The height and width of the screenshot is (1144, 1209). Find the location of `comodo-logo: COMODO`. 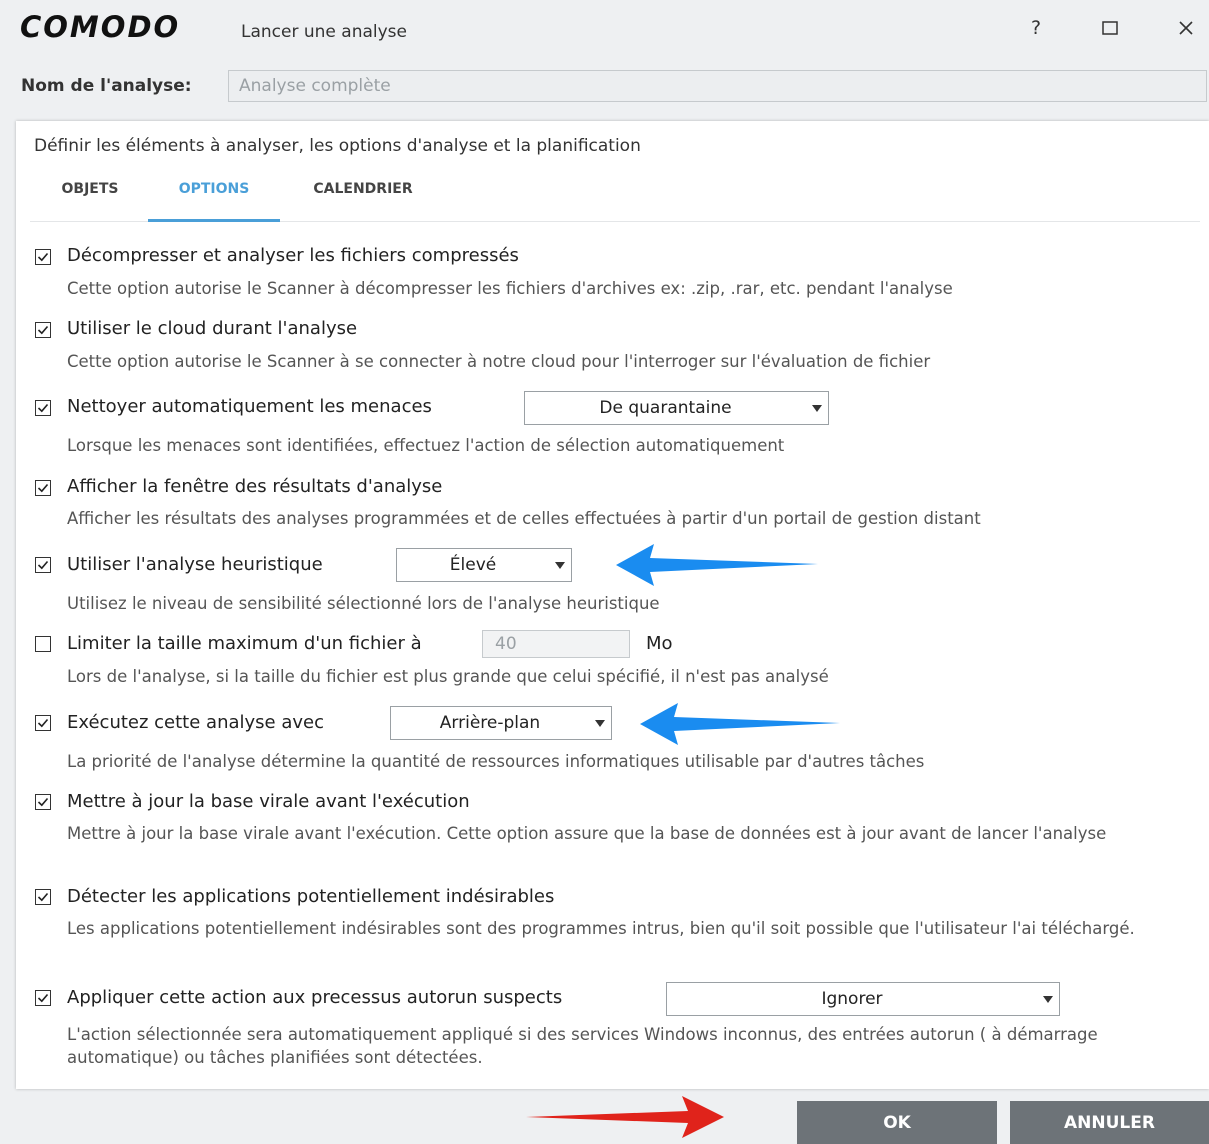

comodo-logo: COMODO is located at coordinates (100, 27).